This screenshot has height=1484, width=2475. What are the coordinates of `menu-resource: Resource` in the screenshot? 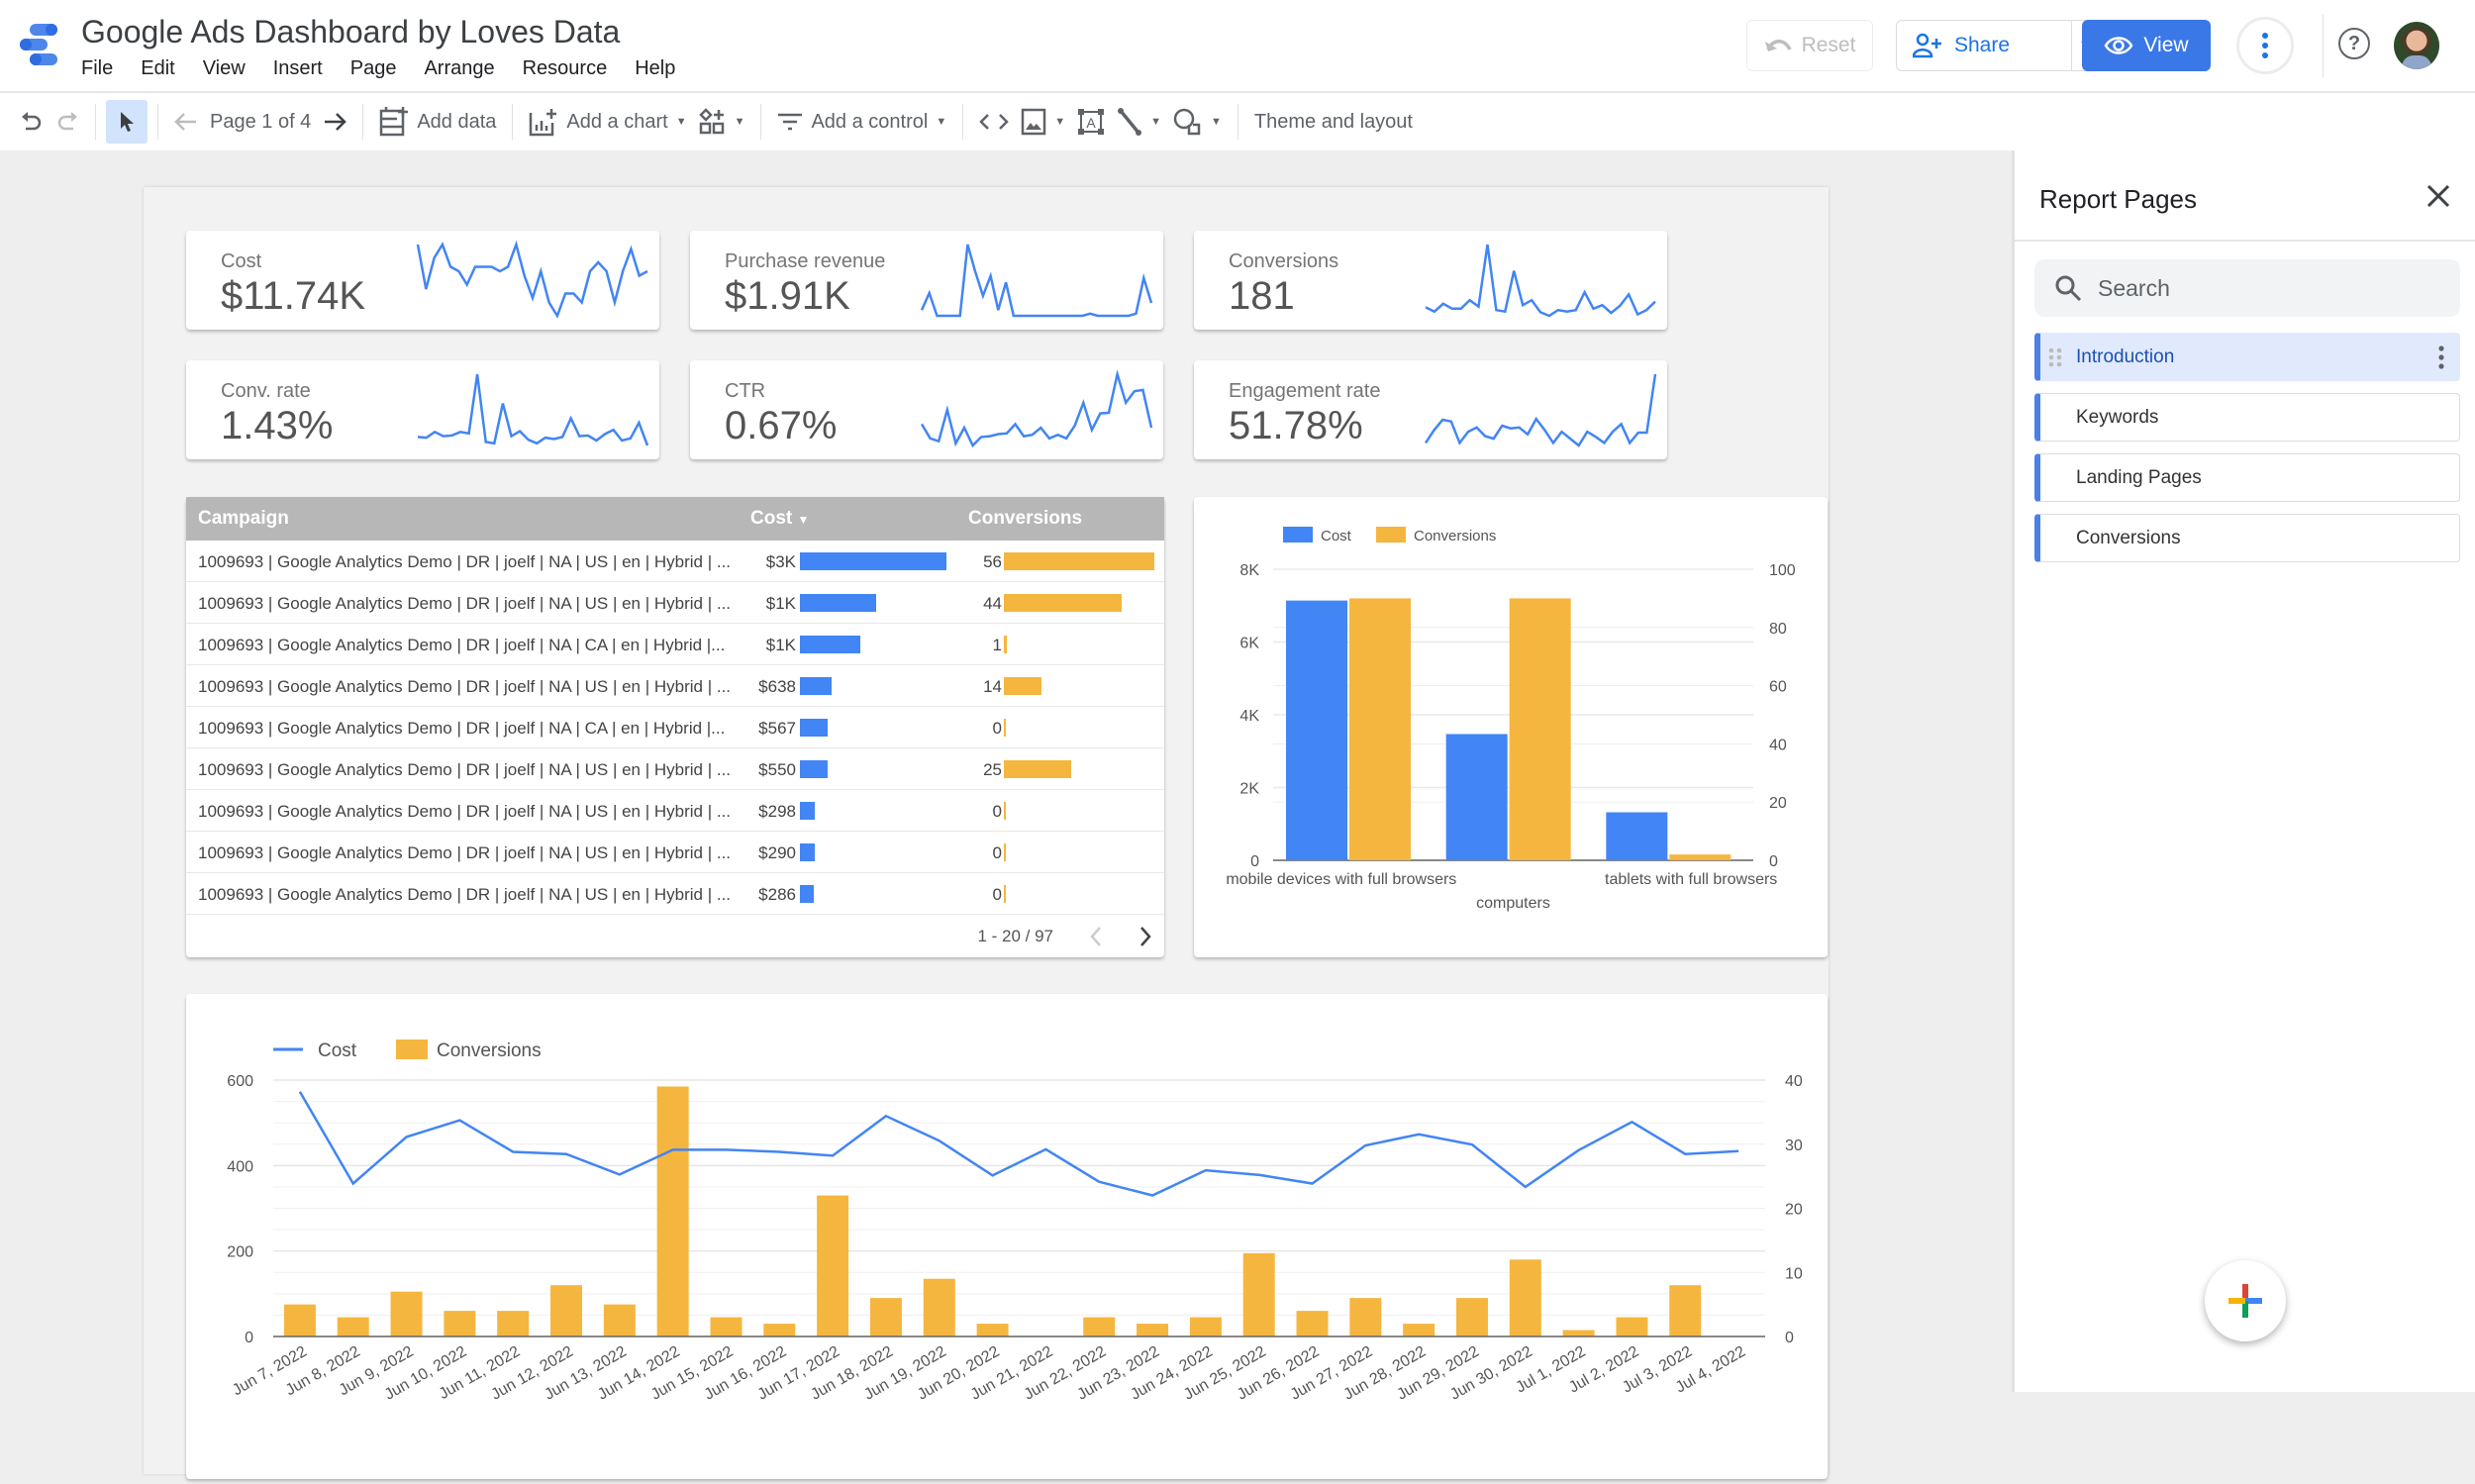 It's located at (565, 68).